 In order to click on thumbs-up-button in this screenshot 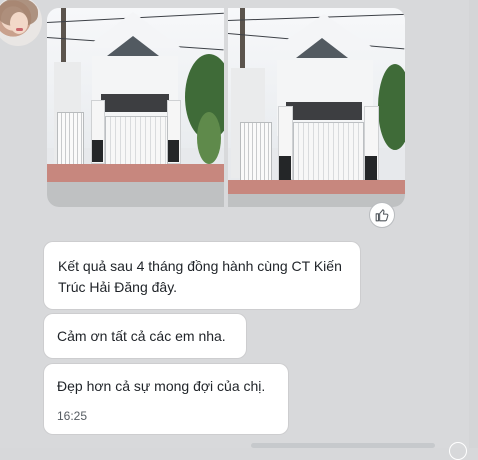, I will do `click(382, 215)`.